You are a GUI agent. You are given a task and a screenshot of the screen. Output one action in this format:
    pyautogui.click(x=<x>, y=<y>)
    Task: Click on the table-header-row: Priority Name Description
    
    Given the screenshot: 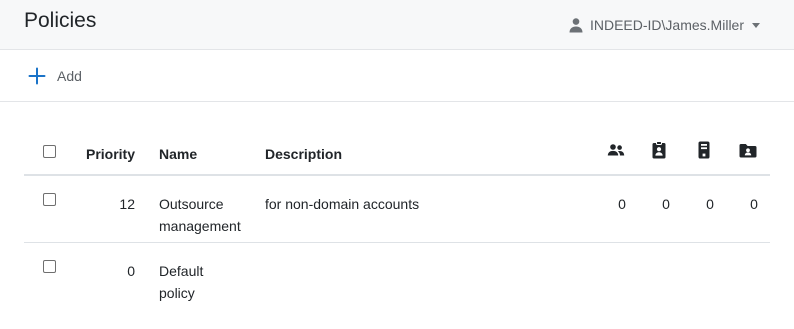 What is the action you would take?
    pyautogui.click(x=397, y=153)
    